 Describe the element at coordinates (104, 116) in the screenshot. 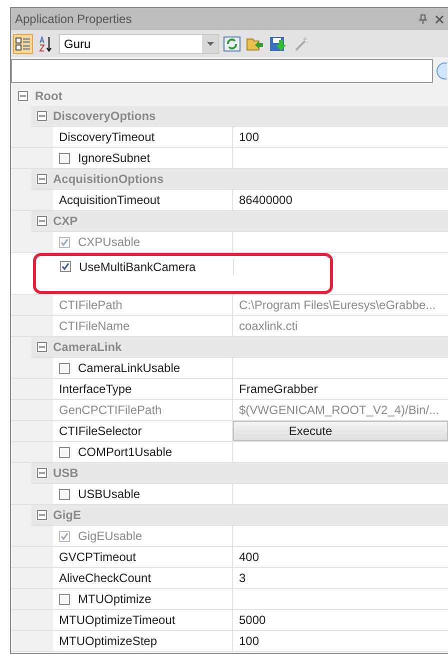

I see `category-label: DiscoveryOptions` at that location.